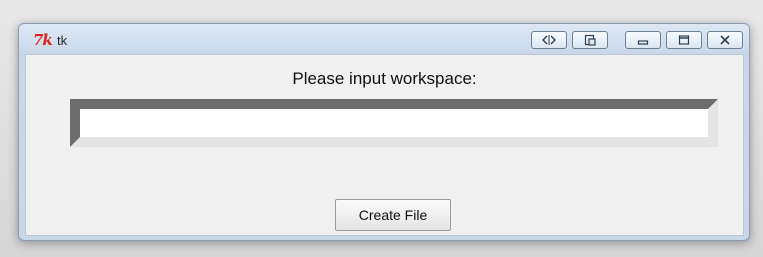  I want to click on close-button, so click(725, 40).